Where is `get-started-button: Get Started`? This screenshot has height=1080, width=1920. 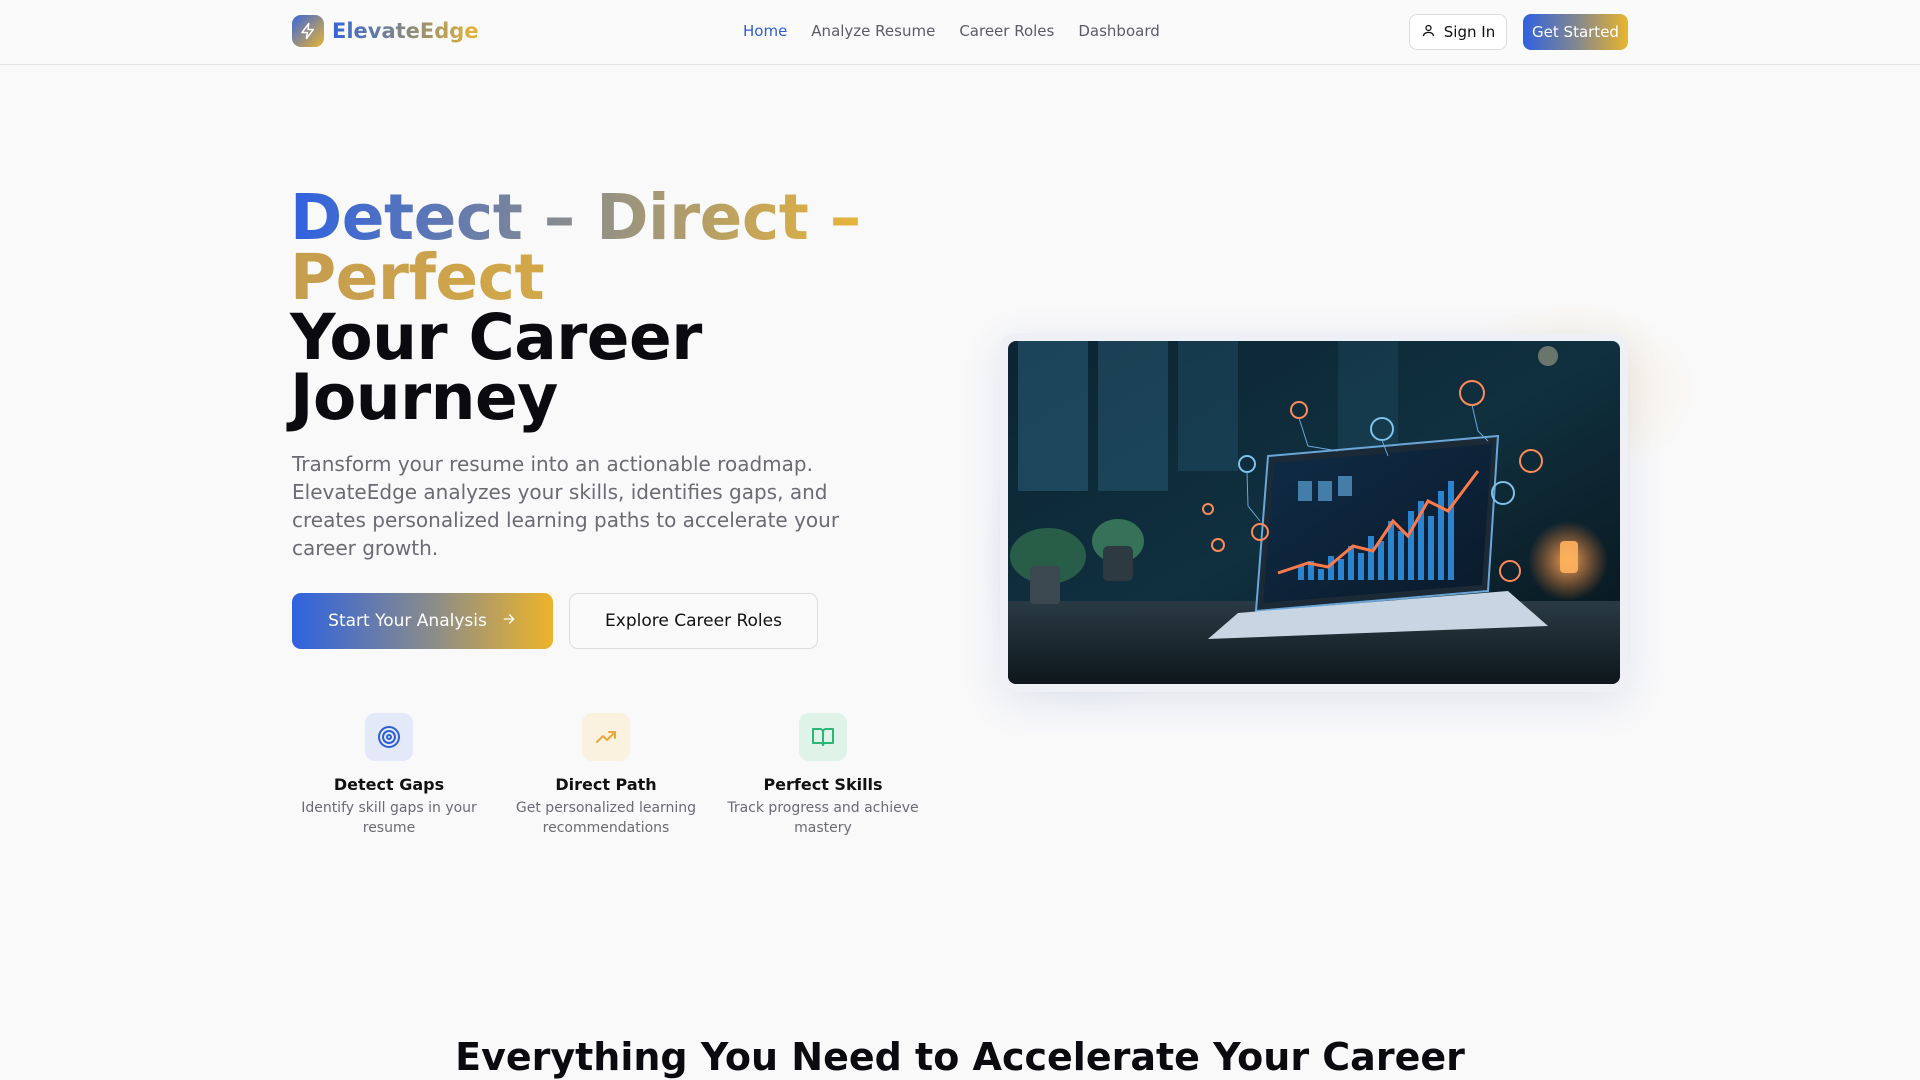 get-started-button: Get Started is located at coordinates (1575, 32).